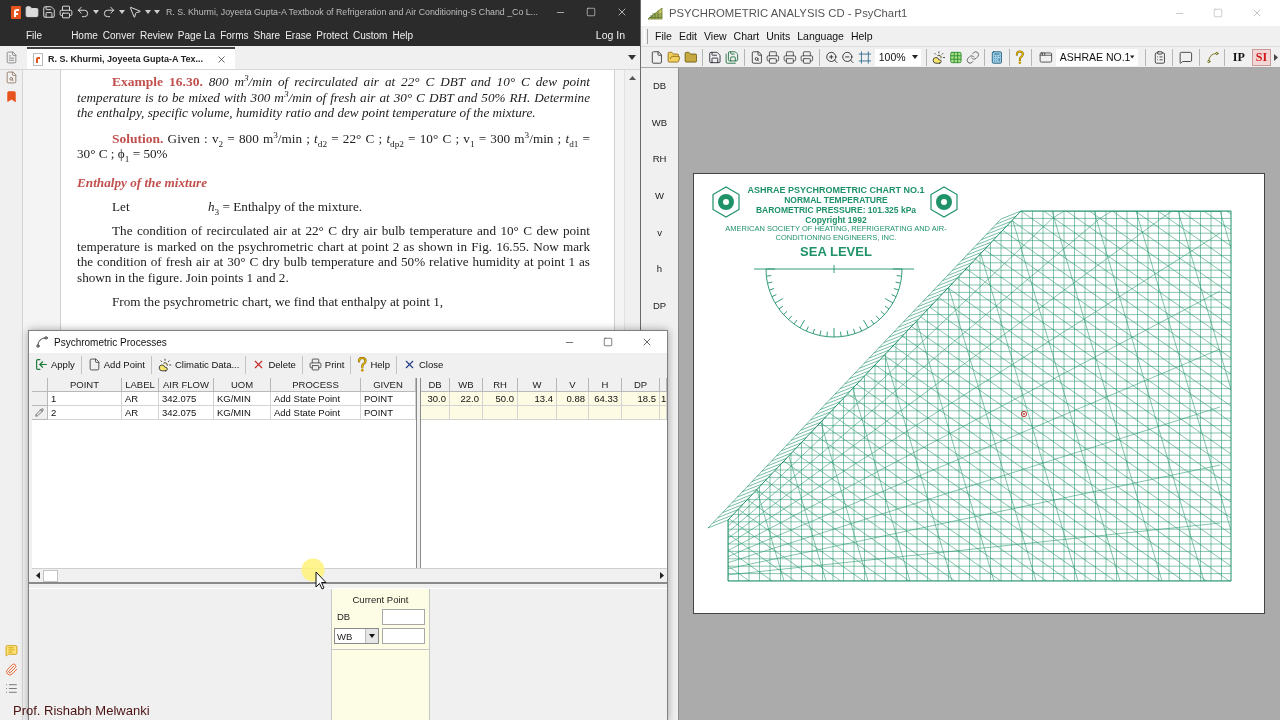 This screenshot has width=1280, height=720. I want to click on frame-icon, so click(865, 57).